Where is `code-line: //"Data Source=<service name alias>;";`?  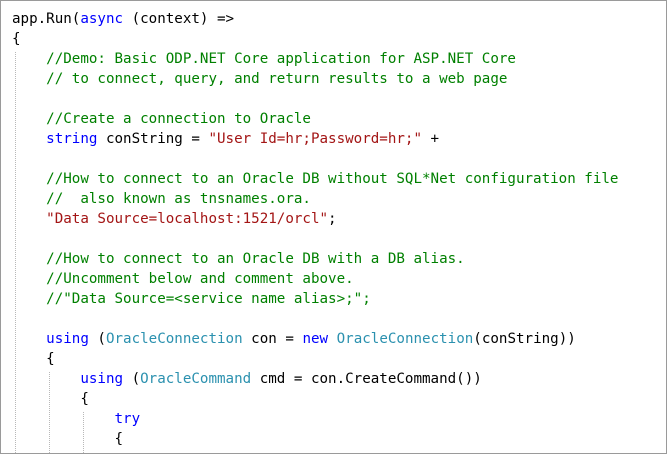 code-line: //"Data Source=<service name alias>;"; is located at coordinates (191, 299).